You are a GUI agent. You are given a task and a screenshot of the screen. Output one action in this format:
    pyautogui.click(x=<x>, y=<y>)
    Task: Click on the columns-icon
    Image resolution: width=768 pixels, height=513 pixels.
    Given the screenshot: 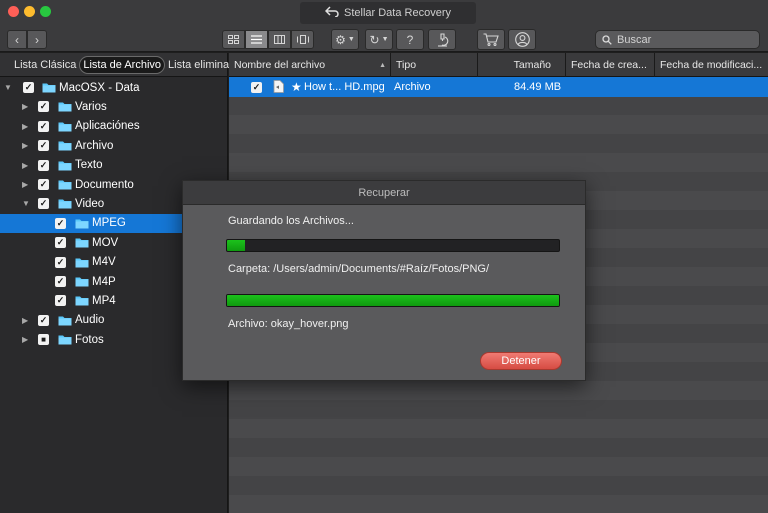 What is the action you would take?
    pyautogui.click(x=279, y=39)
    